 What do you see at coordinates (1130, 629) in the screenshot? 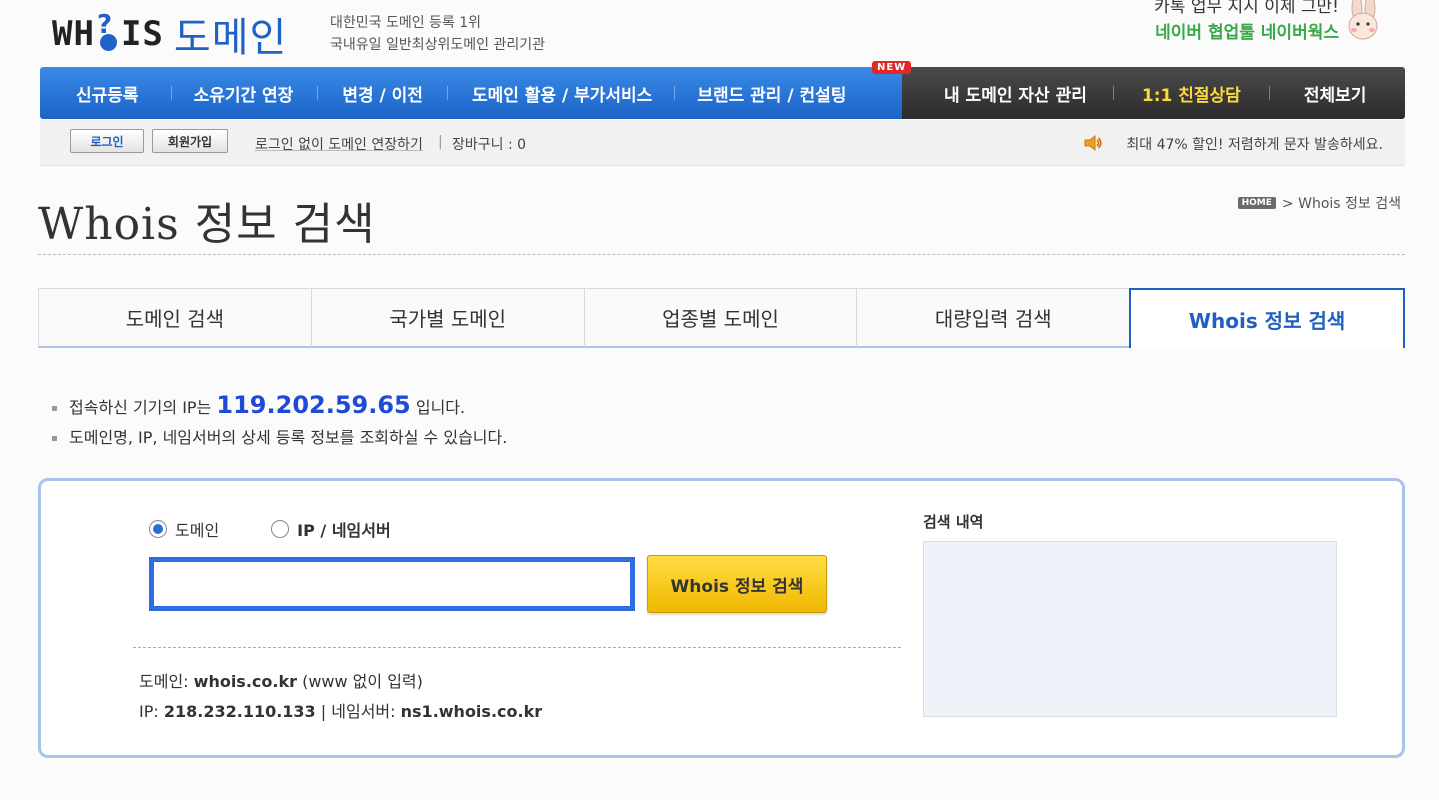
I see `search-history-list` at bounding box center [1130, 629].